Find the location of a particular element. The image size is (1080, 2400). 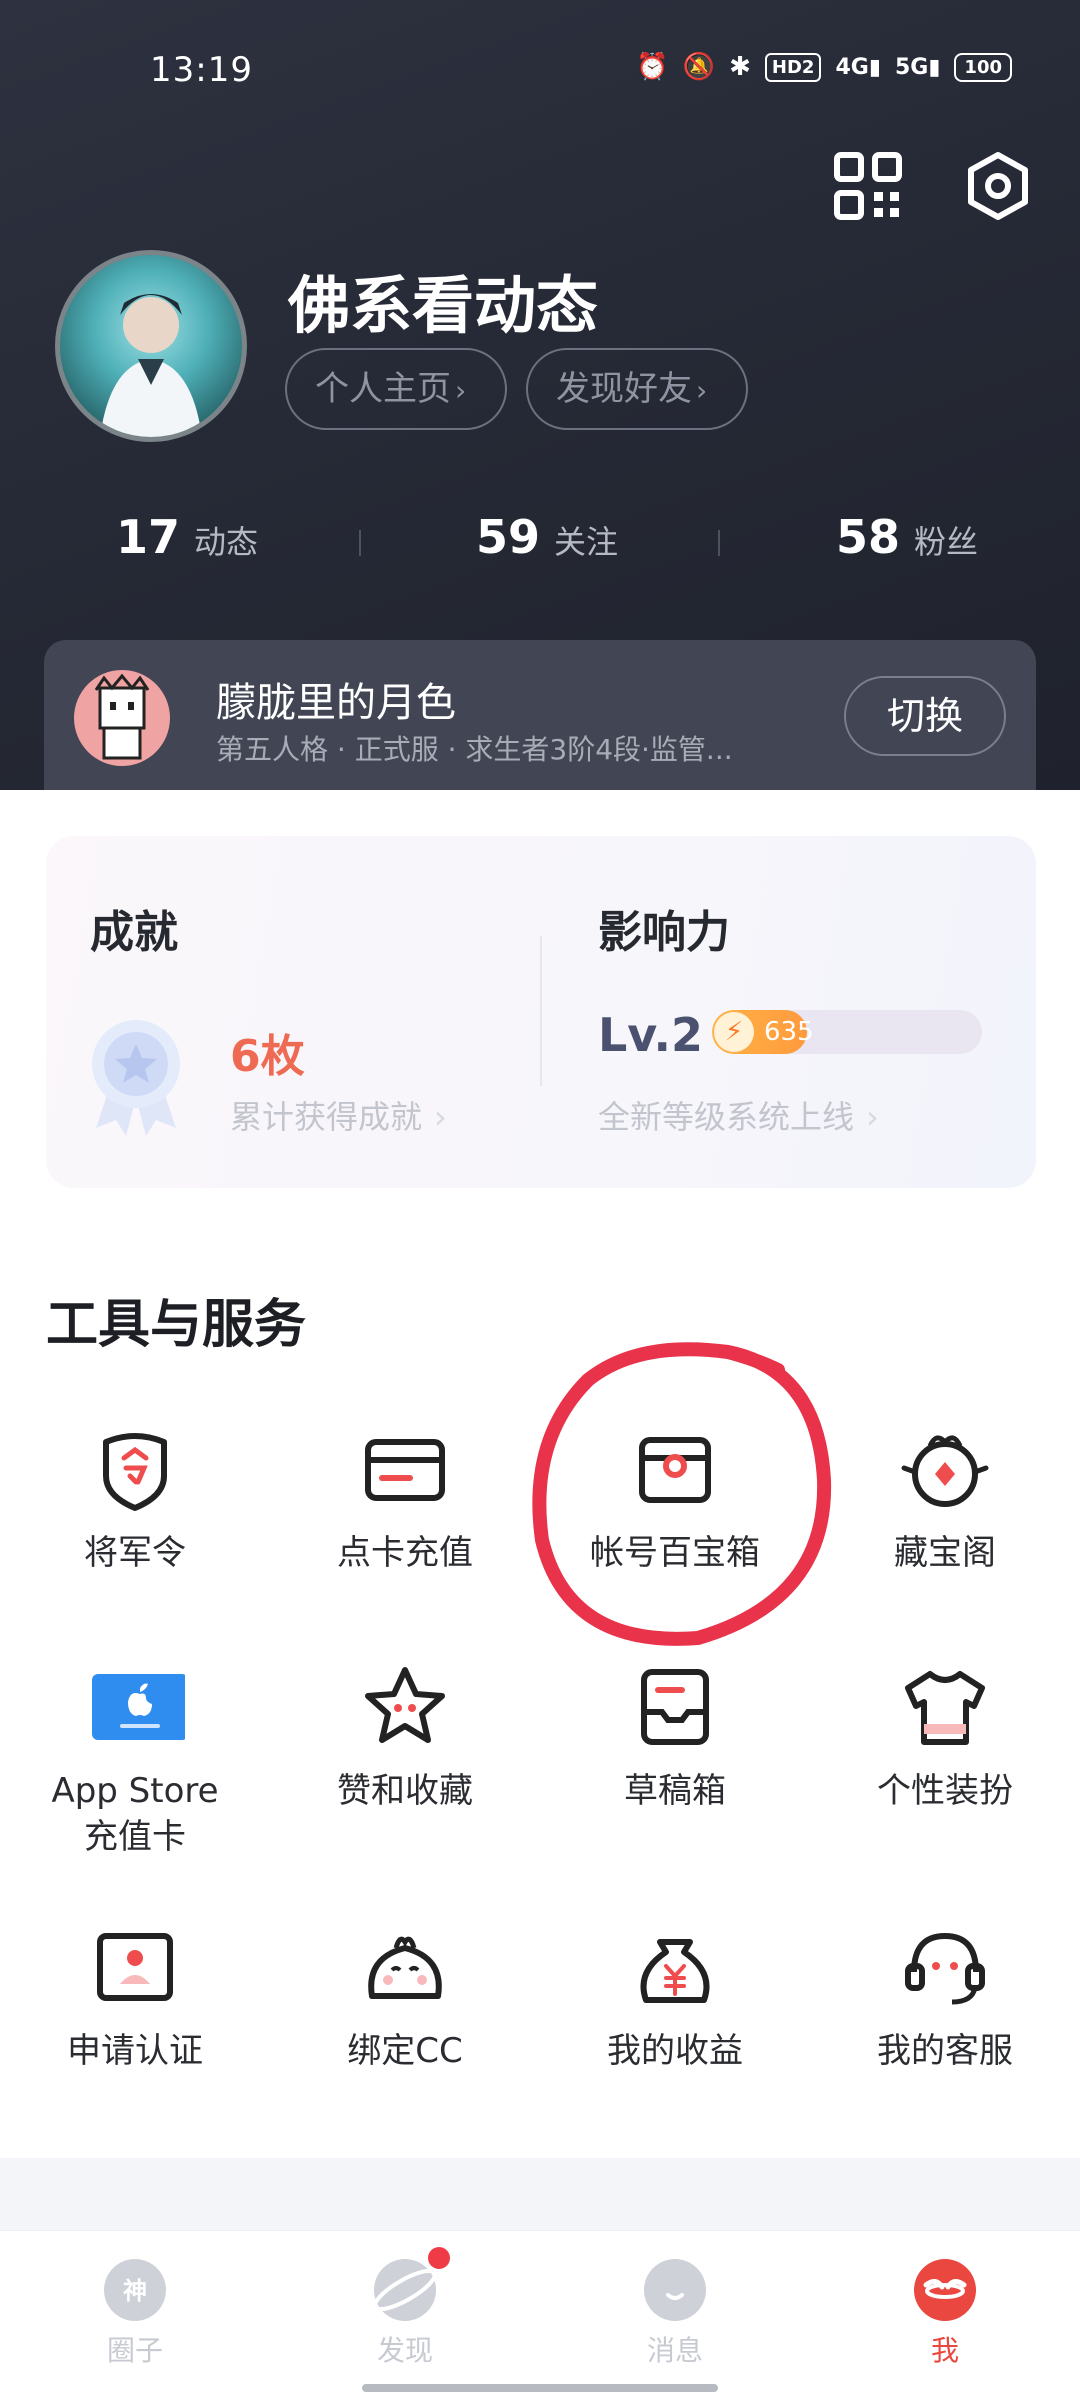

tool-customer-service: 我的客服 is located at coordinates (945, 1998).